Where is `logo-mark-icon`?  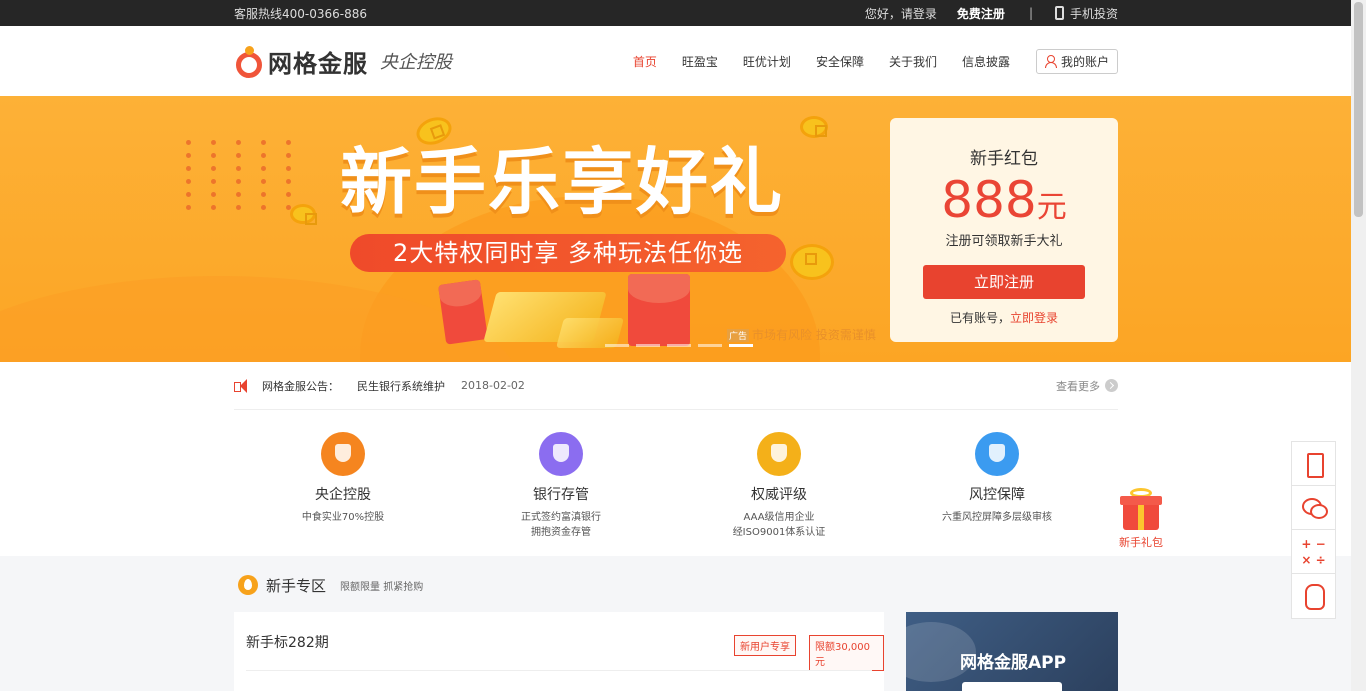 logo-mark-icon is located at coordinates (249, 62).